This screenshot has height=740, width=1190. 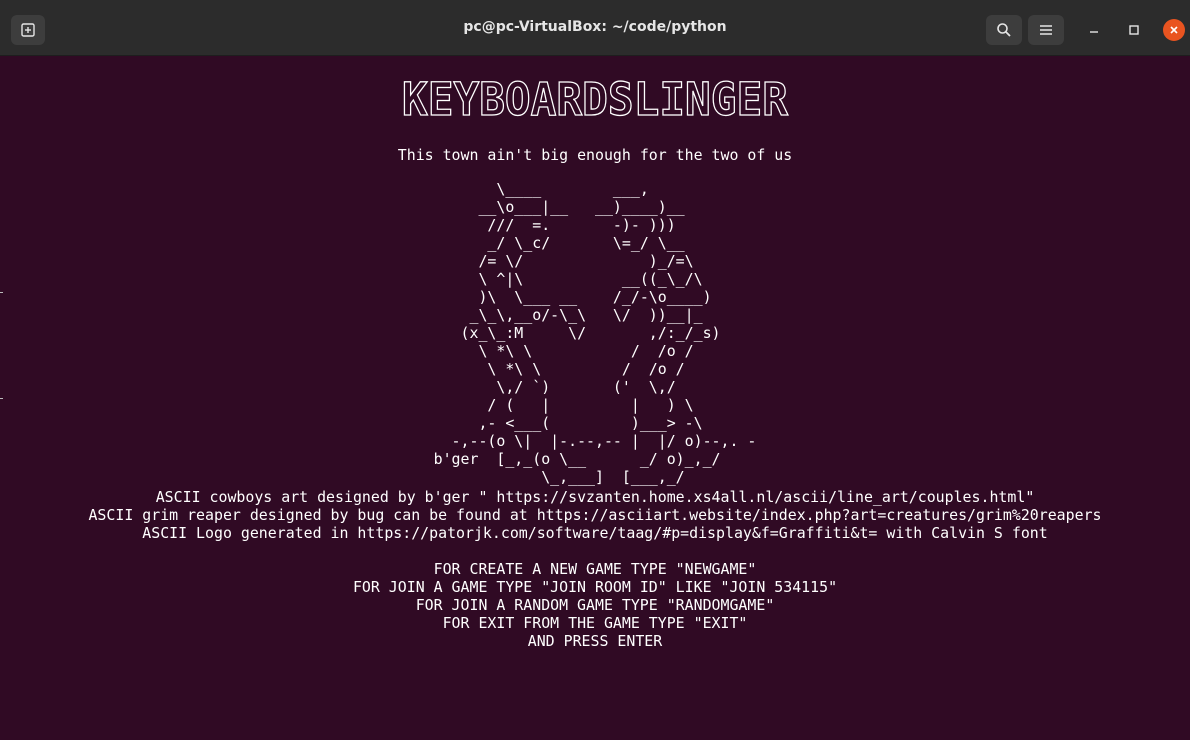 I want to click on art-line: _\_\,__o/-\_\ \/ ))__|_, so click(x=568, y=315).